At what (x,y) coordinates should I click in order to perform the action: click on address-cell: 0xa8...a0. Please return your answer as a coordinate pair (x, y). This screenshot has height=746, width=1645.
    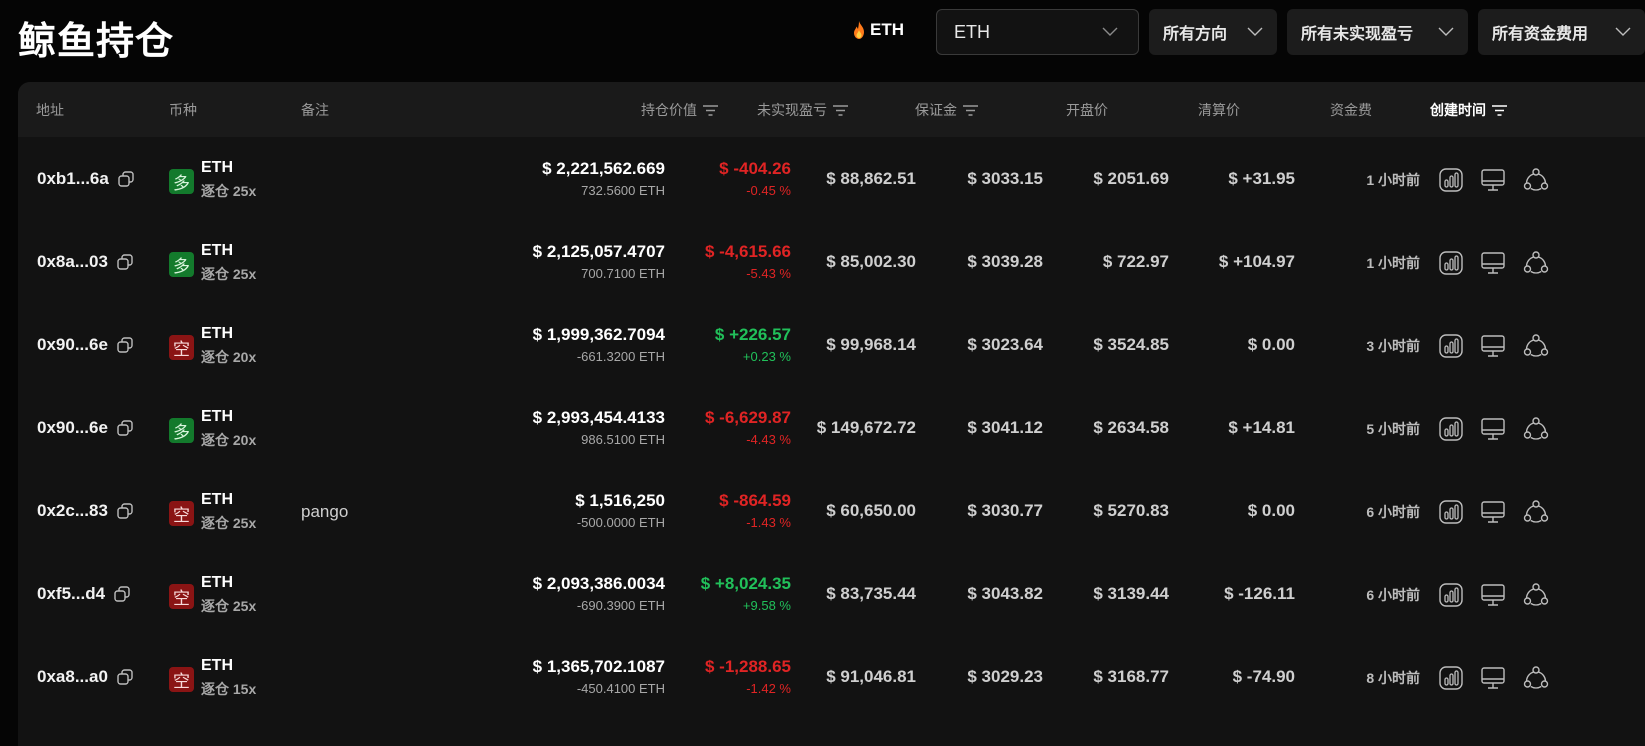
    Looking at the image, I should click on (85, 677).